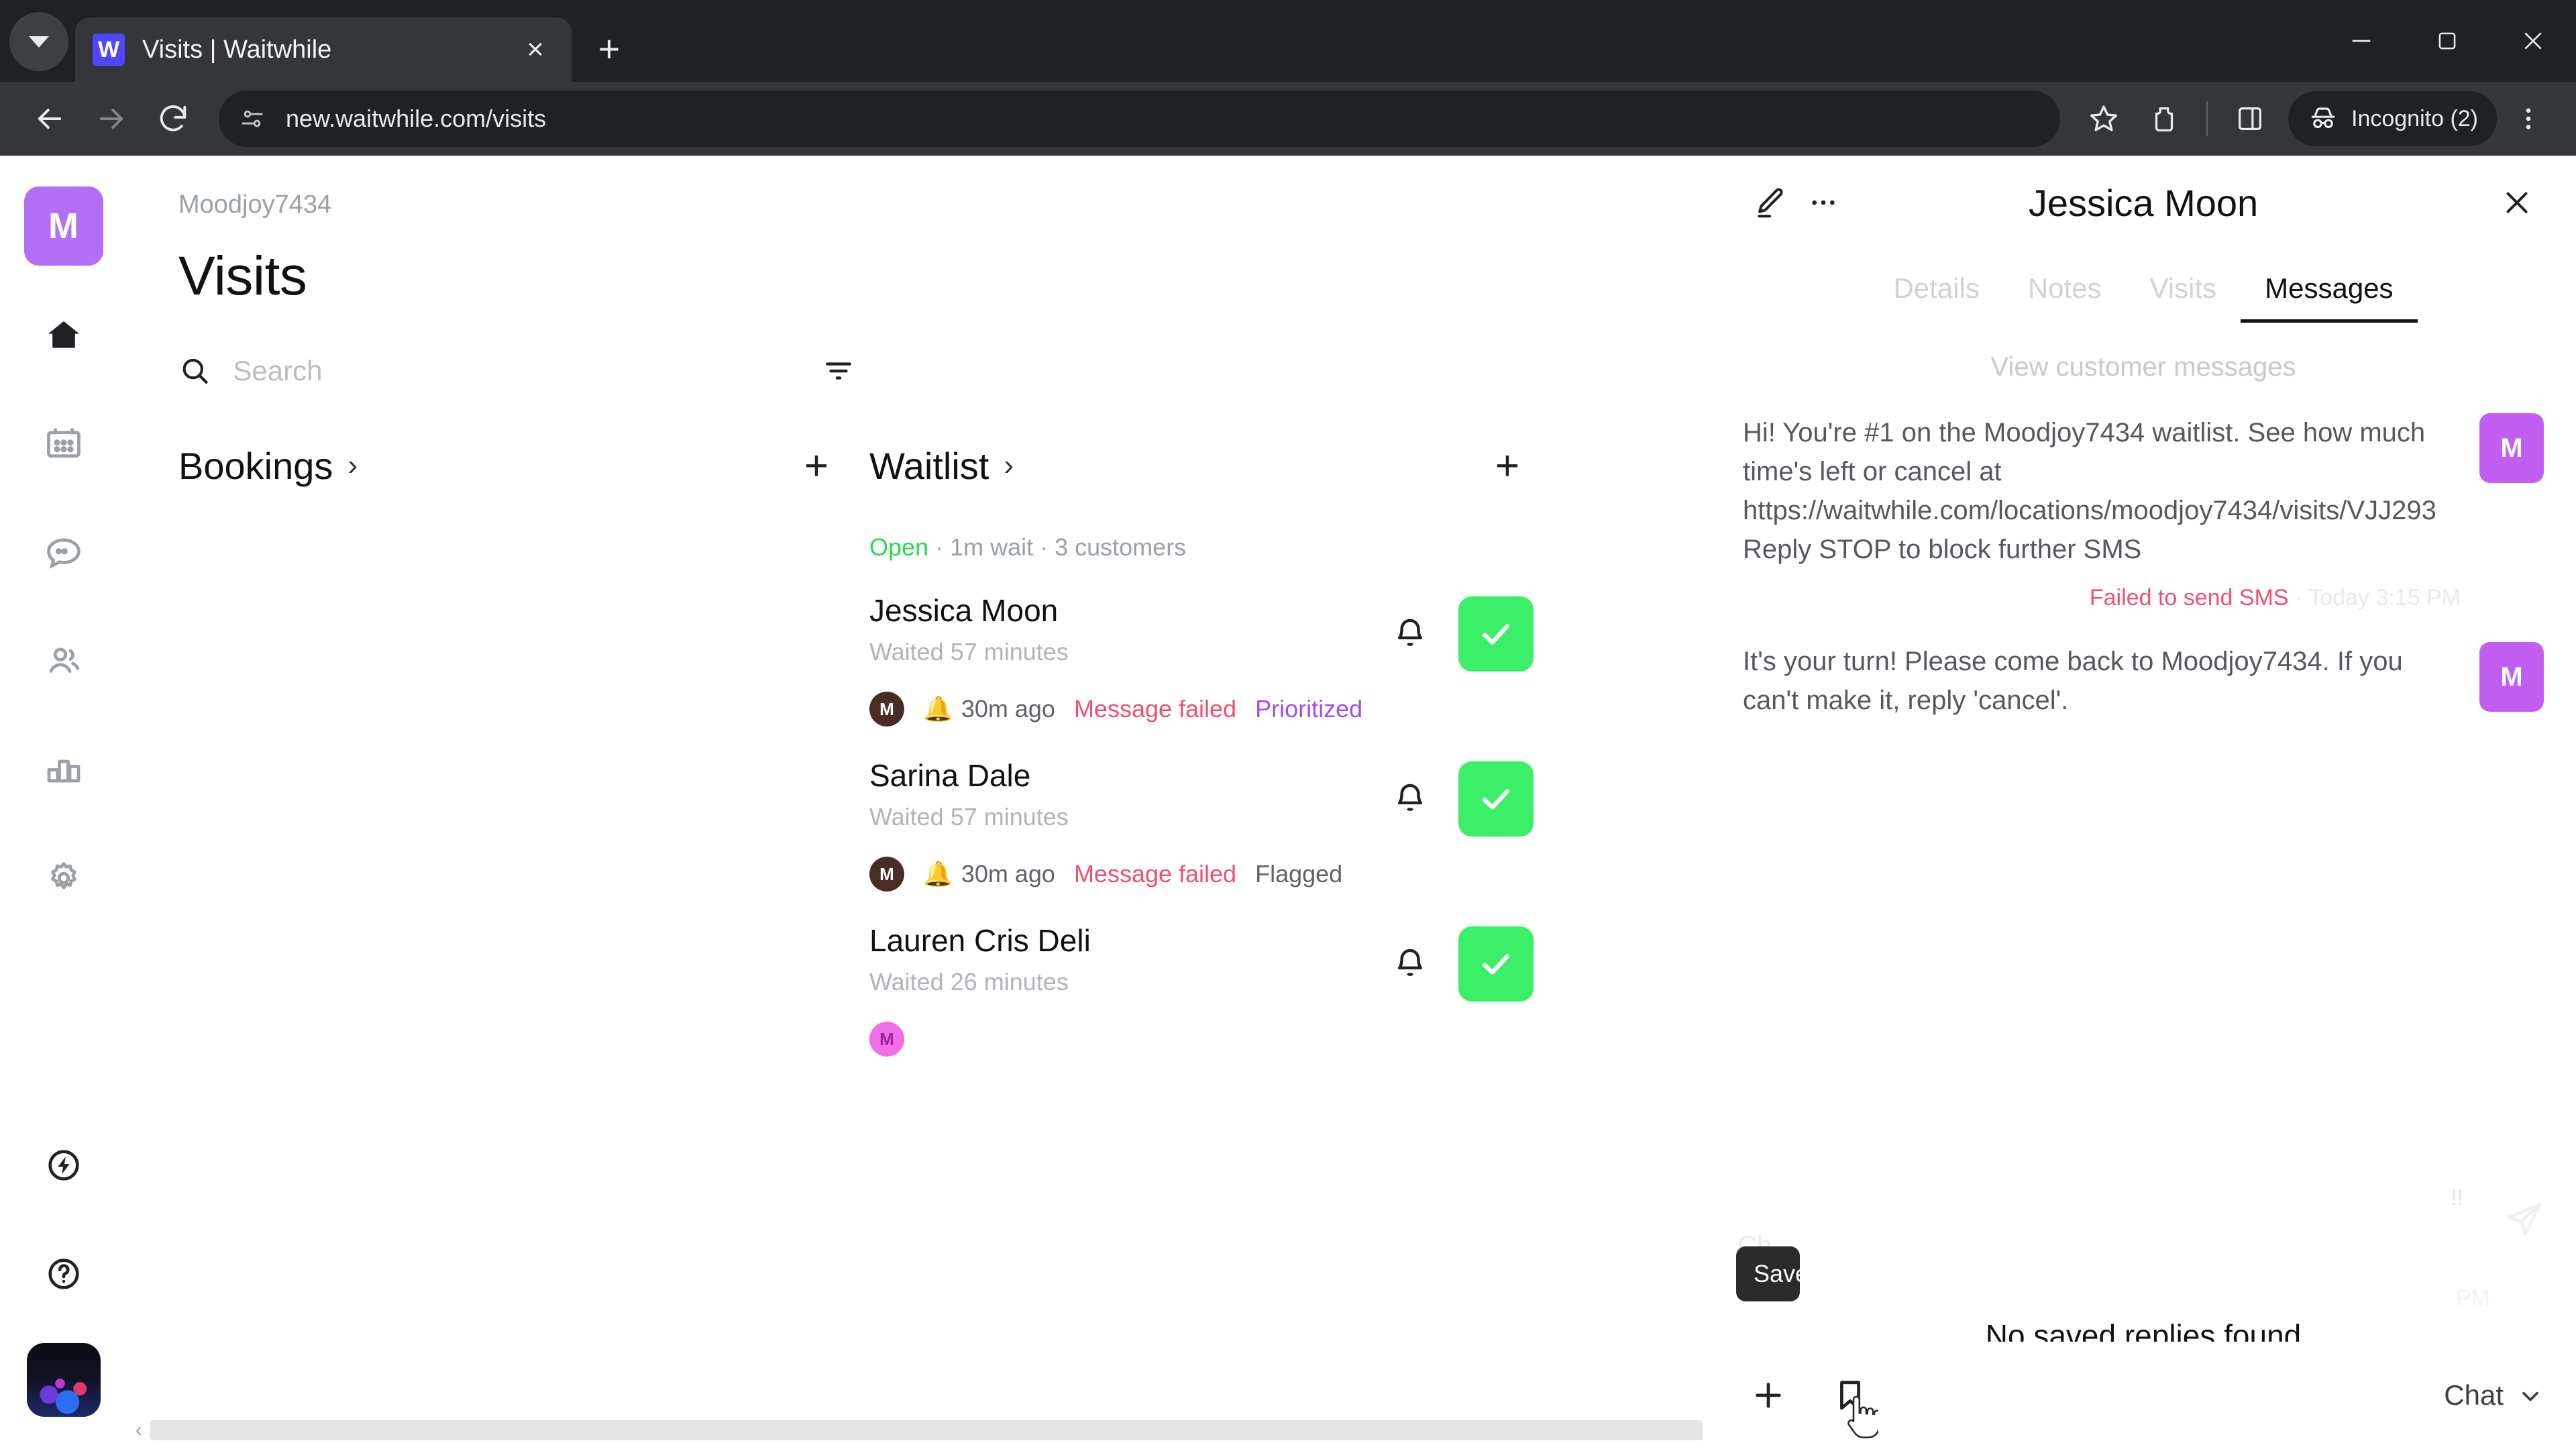 The height and width of the screenshot is (1449, 2576). Describe the element at coordinates (138, 1430) in the screenshot. I see `scroll-left-arrow: ‹` at that location.